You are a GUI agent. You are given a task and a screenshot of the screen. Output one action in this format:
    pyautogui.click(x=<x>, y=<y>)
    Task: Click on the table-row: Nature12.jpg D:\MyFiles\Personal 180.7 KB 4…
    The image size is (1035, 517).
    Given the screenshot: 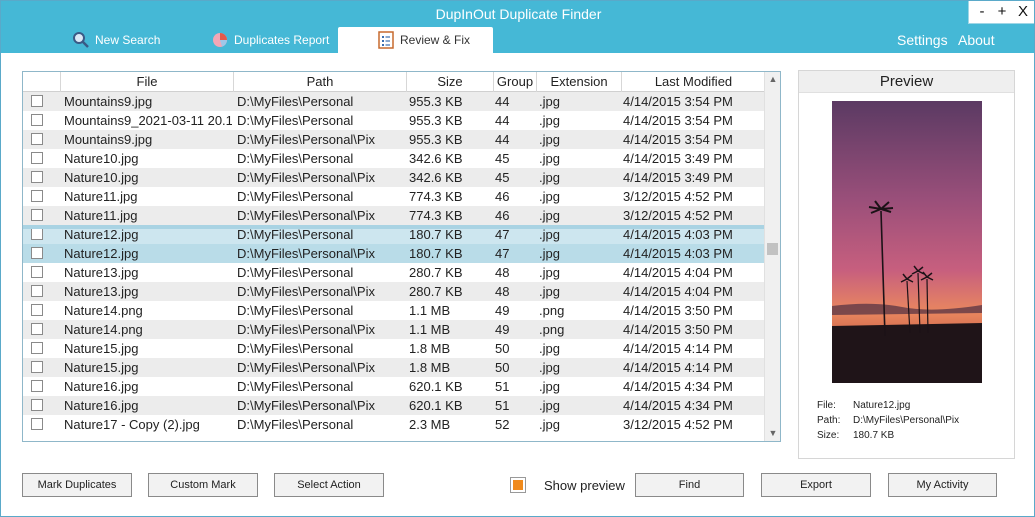 What is the action you would take?
    pyautogui.click(x=394, y=234)
    